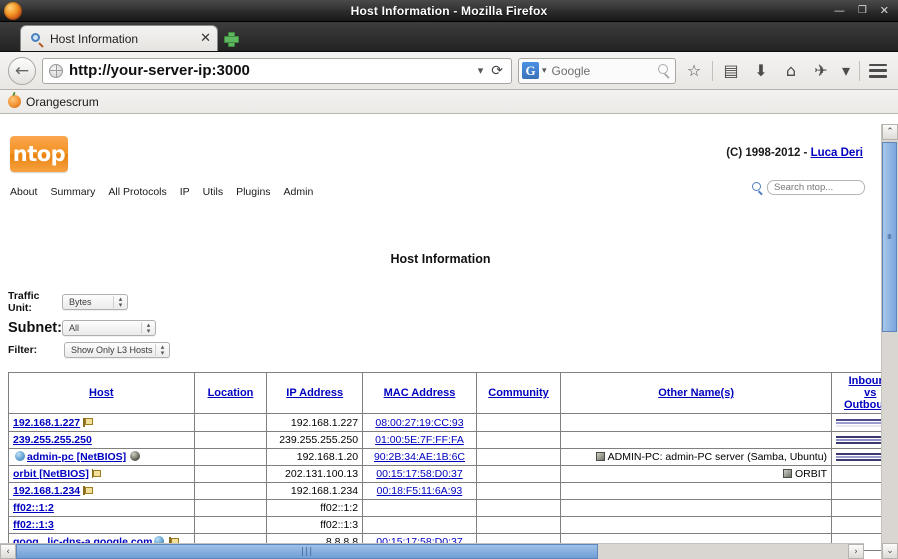 The image size is (898, 559). Describe the element at coordinates (846, 71) in the screenshot. I see `sync-dropdown-icon: ▾` at that location.